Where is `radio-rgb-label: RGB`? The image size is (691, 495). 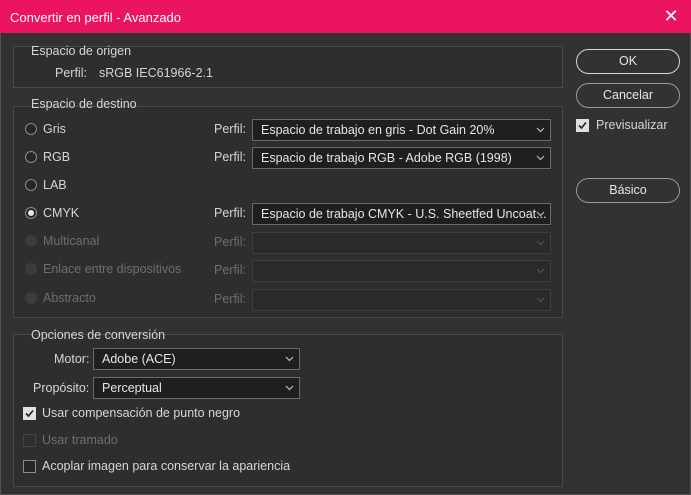 radio-rgb-label: RGB is located at coordinates (57, 157).